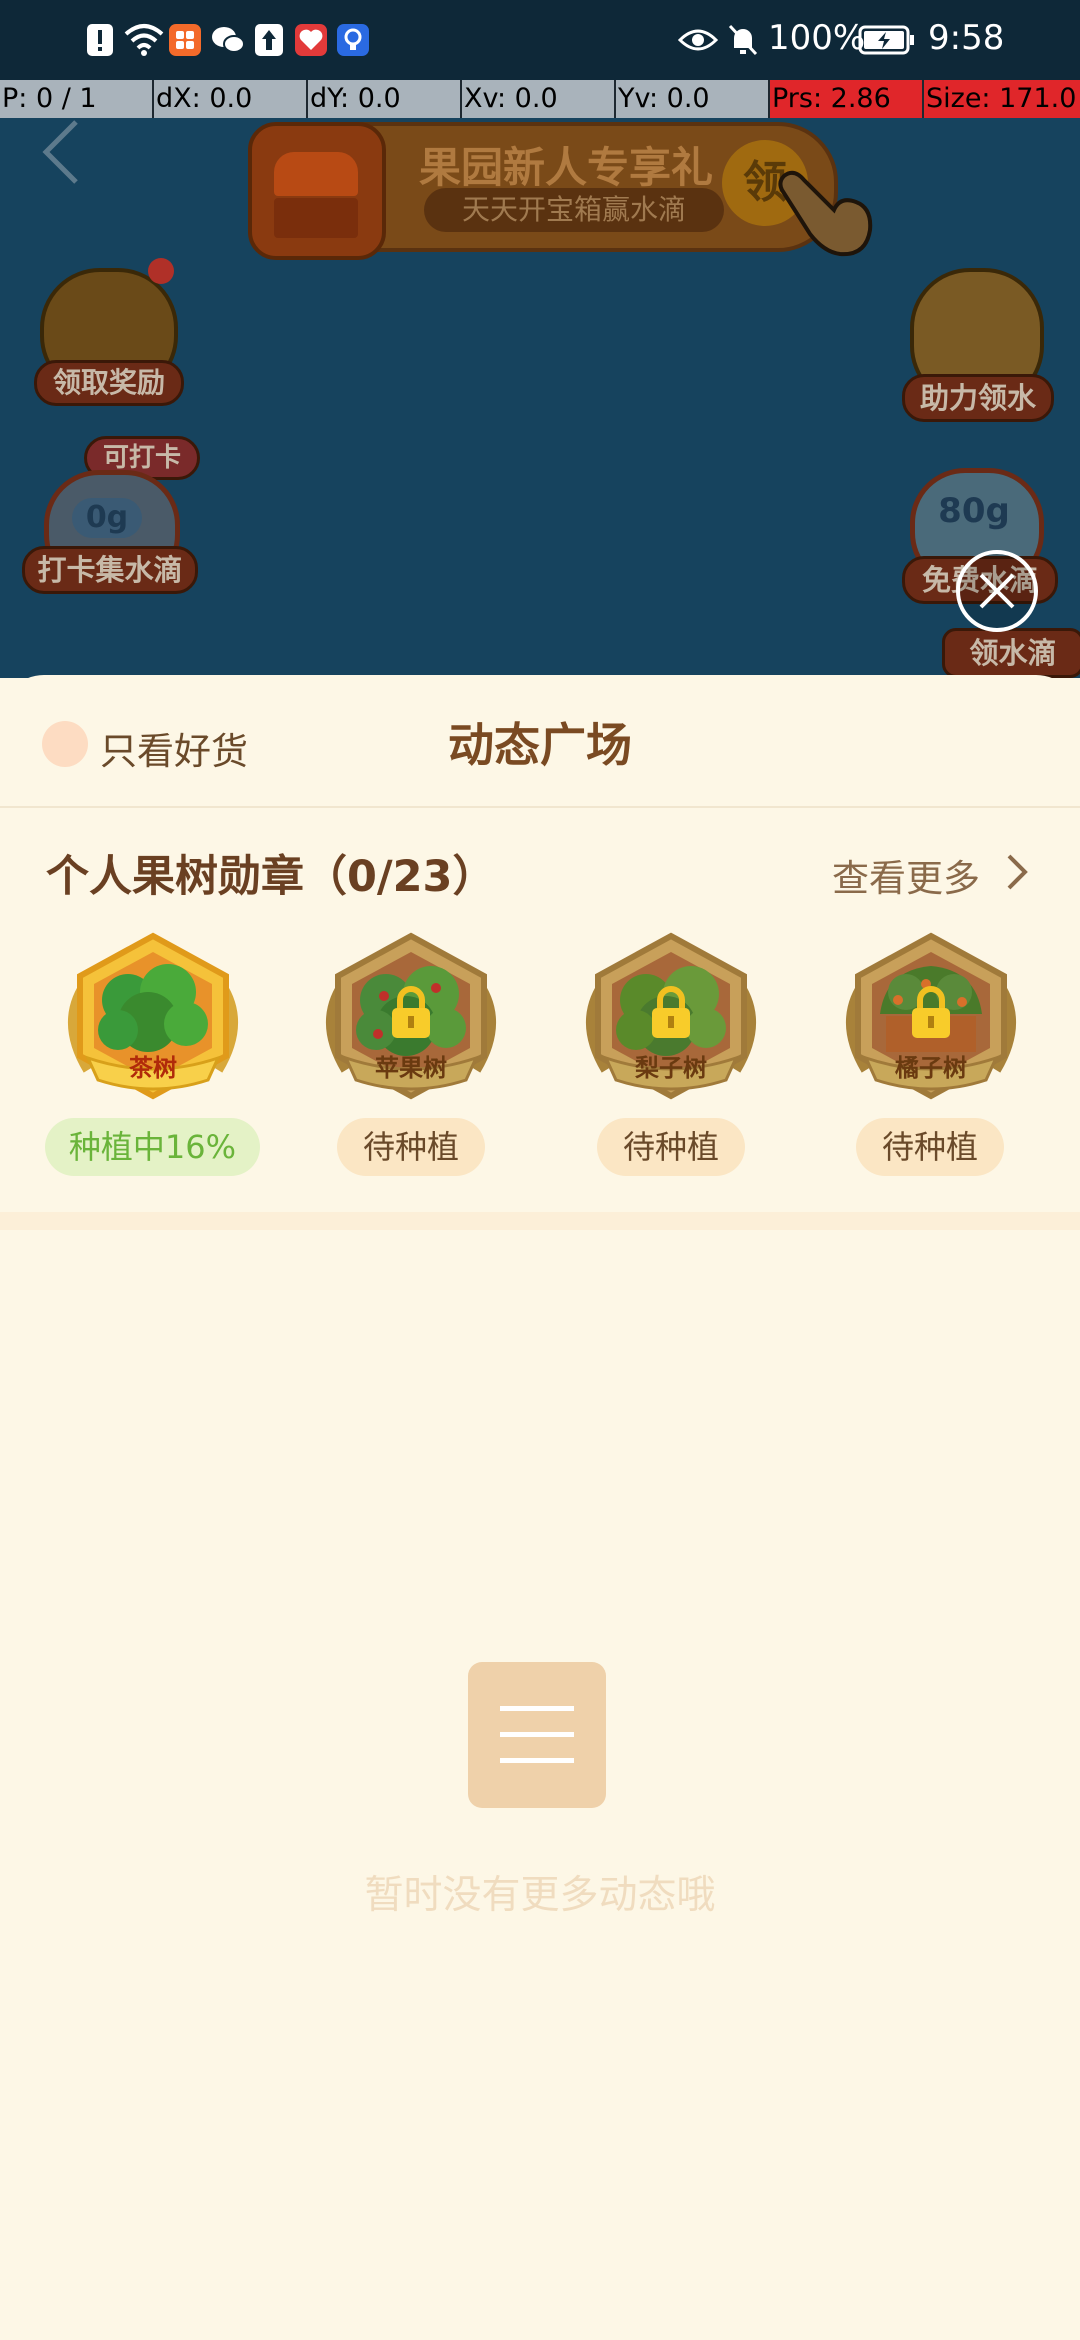 This screenshot has height=2340, width=1080. What do you see at coordinates (152, 1147) in the screenshot?
I see `medal-status-growing: 种植中16%` at bounding box center [152, 1147].